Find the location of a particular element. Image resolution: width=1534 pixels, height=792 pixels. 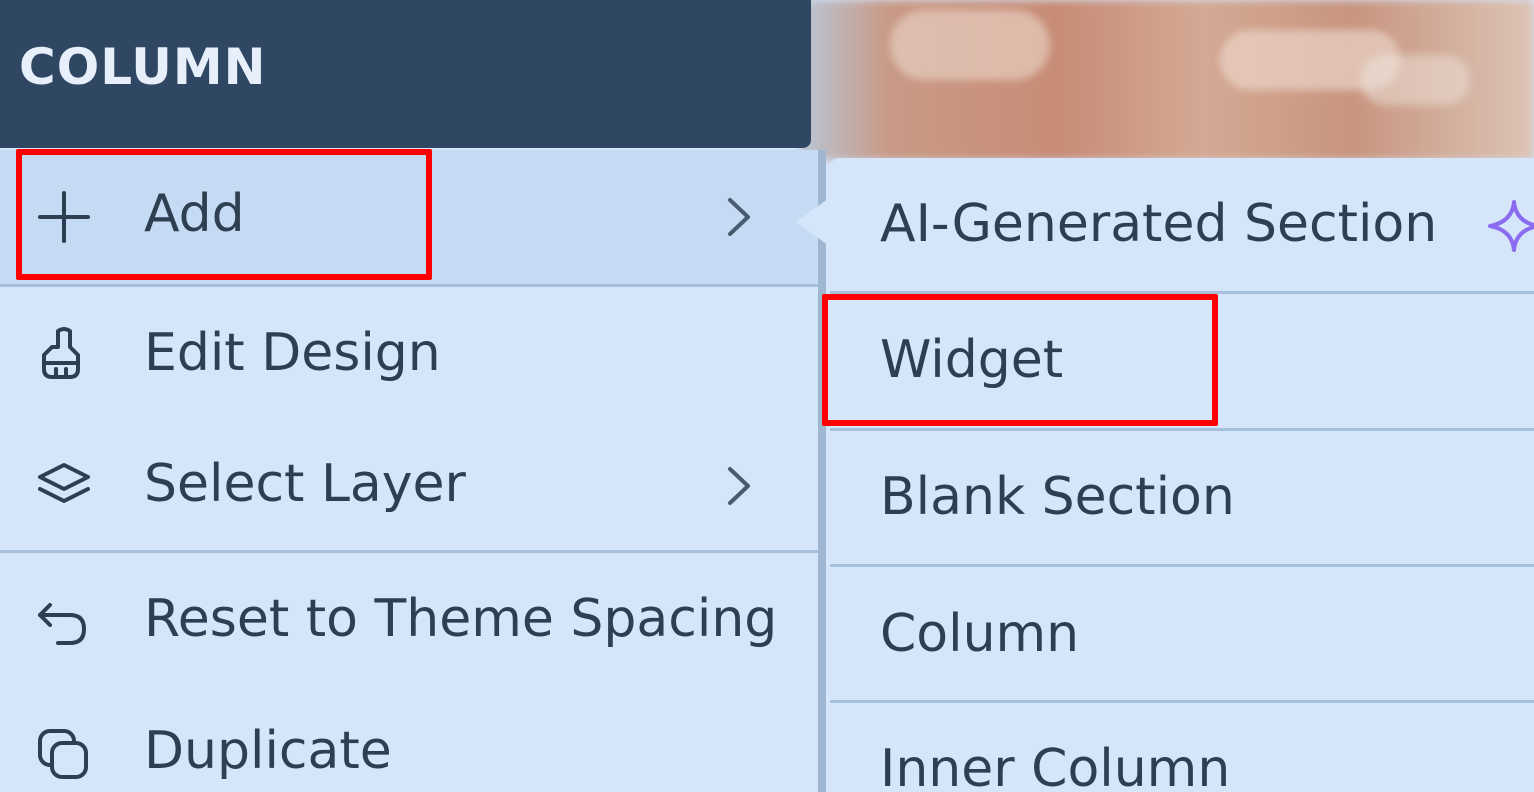

submenu-item-ai-section: AI-Generated Section is located at coordinates (1182, 225).